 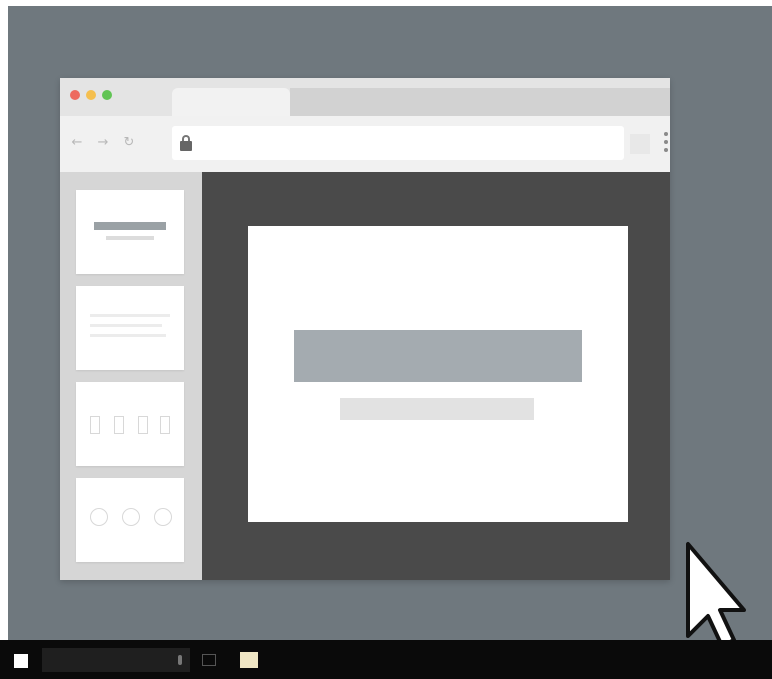 I want to click on thumbnail-subtitle-placeholder, so click(x=130, y=238).